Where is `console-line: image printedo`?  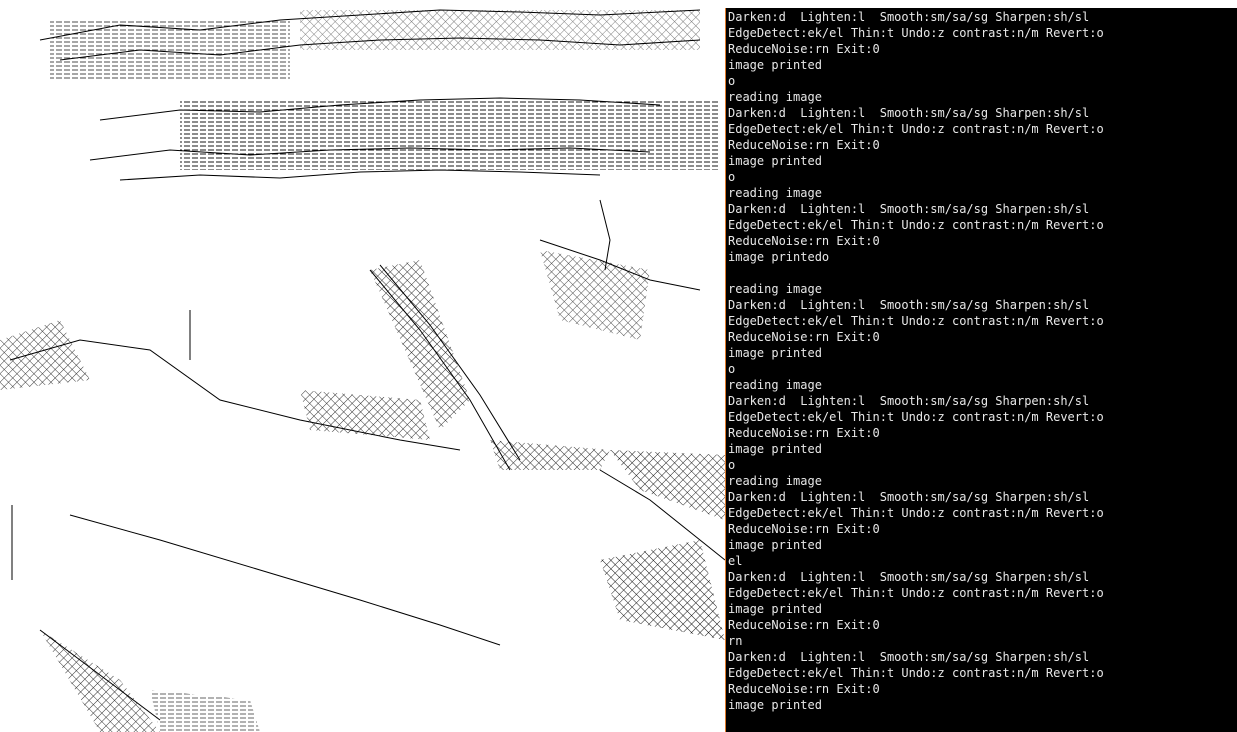
console-line: image printedo is located at coordinates (779, 257).